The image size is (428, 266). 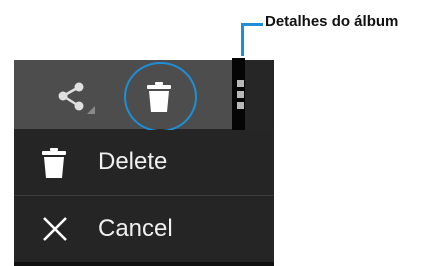 What do you see at coordinates (252, 24) in the screenshot?
I see `callout-leader-horizontal` at bounding box center [252, 24].